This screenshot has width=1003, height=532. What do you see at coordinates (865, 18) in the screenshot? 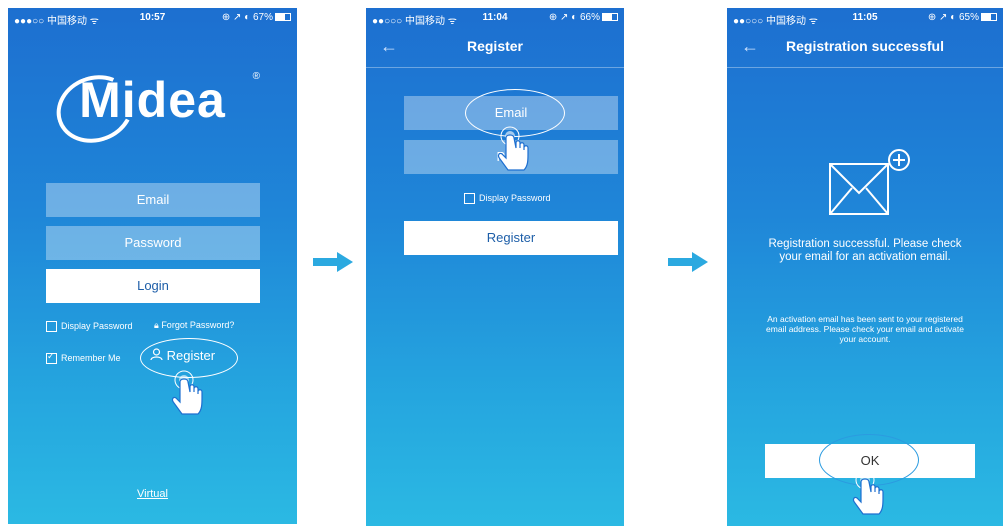
I see `status-bar: ●●○○○ 中国移动 ᯤ 11:05 ⊕ ↗ ◐ 65%` at bounding box center [865, 18].